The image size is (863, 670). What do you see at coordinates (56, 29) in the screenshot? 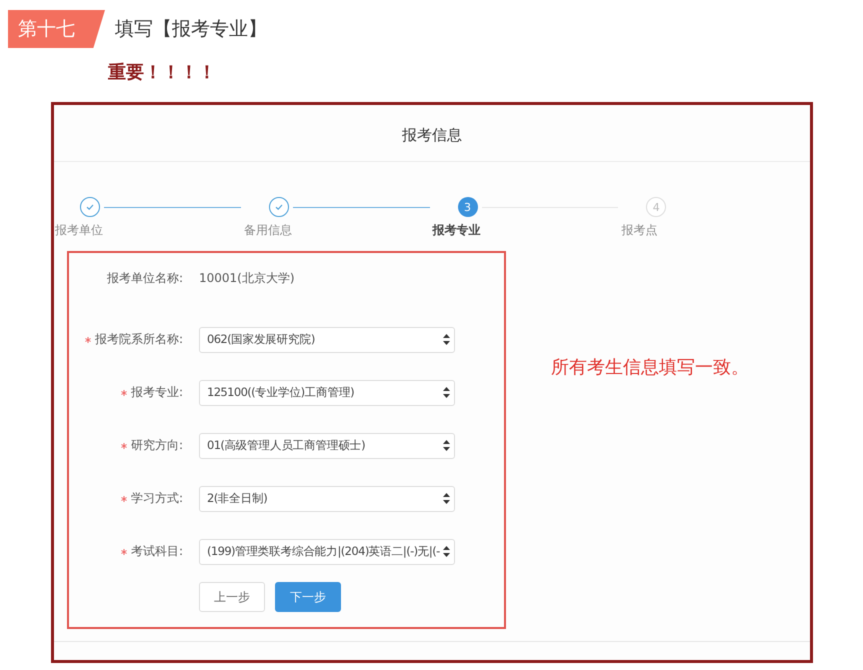
I see `section-badge: 第十七` at bounding box center [56, 29].